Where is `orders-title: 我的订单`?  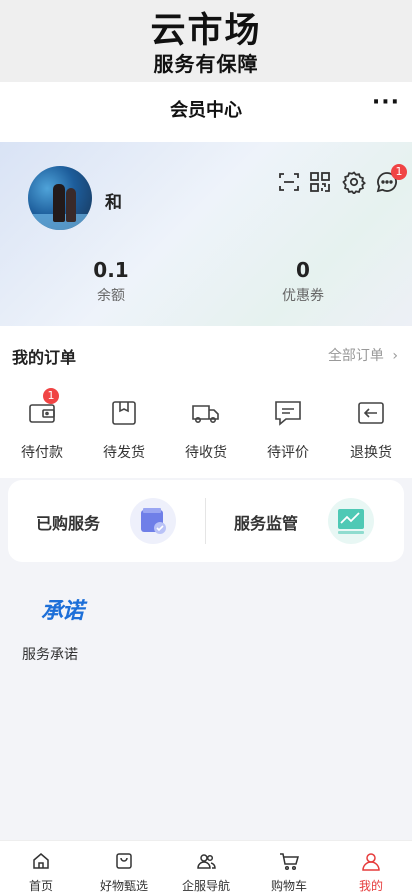
orders-title: 我的订单 is located at coordinates (44, 357).